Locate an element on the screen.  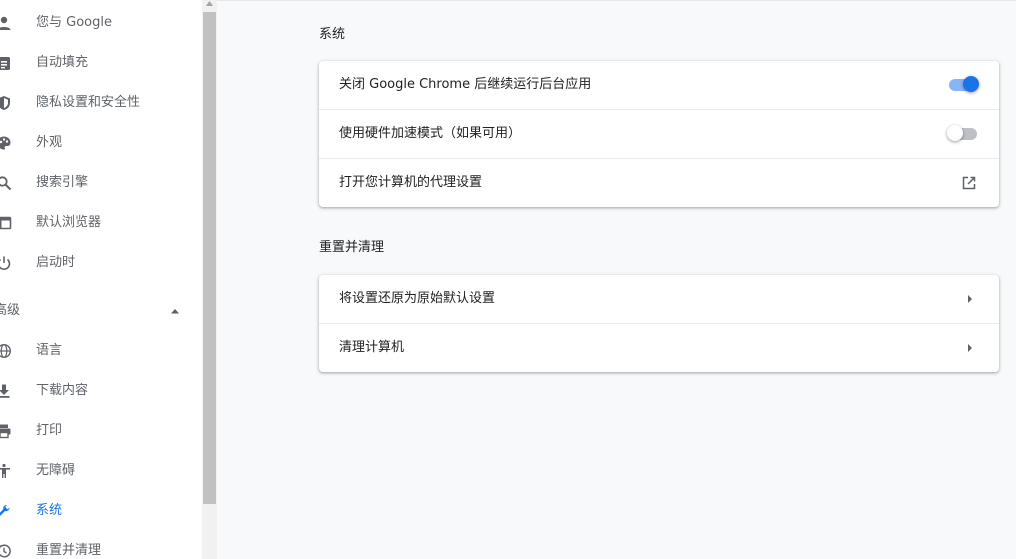
palette-icon is located at coordinates (5, 143).